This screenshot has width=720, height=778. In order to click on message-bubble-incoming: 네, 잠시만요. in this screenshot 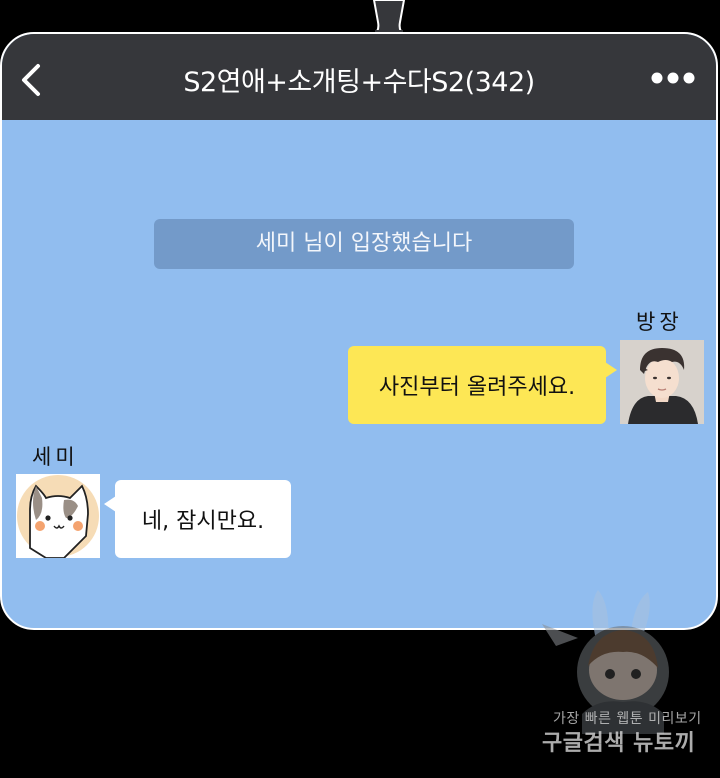, I will do `click(203, 519)`.